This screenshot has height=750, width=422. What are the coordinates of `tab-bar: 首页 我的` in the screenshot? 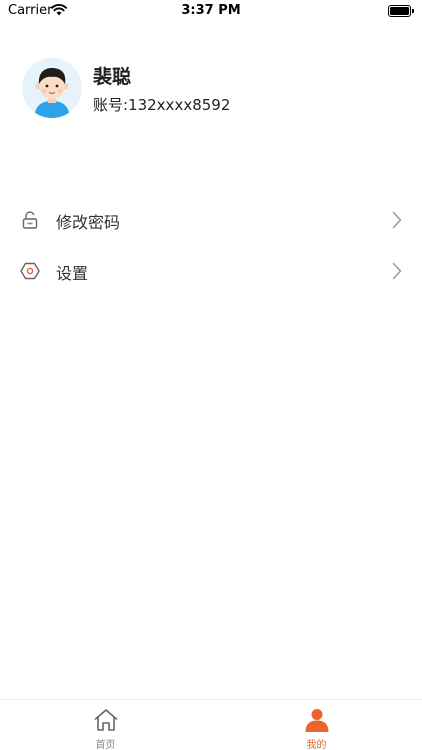 It's located at (211, 724).